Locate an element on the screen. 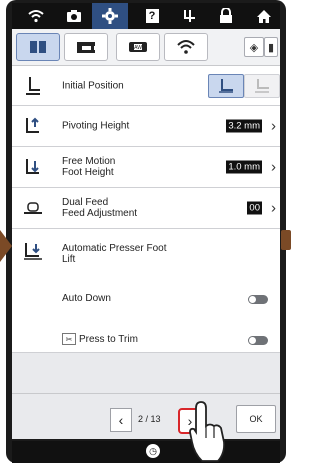 This screenshot has width=320, height=468. scissors-icon: ✂ is located at coordinates (69, 339).